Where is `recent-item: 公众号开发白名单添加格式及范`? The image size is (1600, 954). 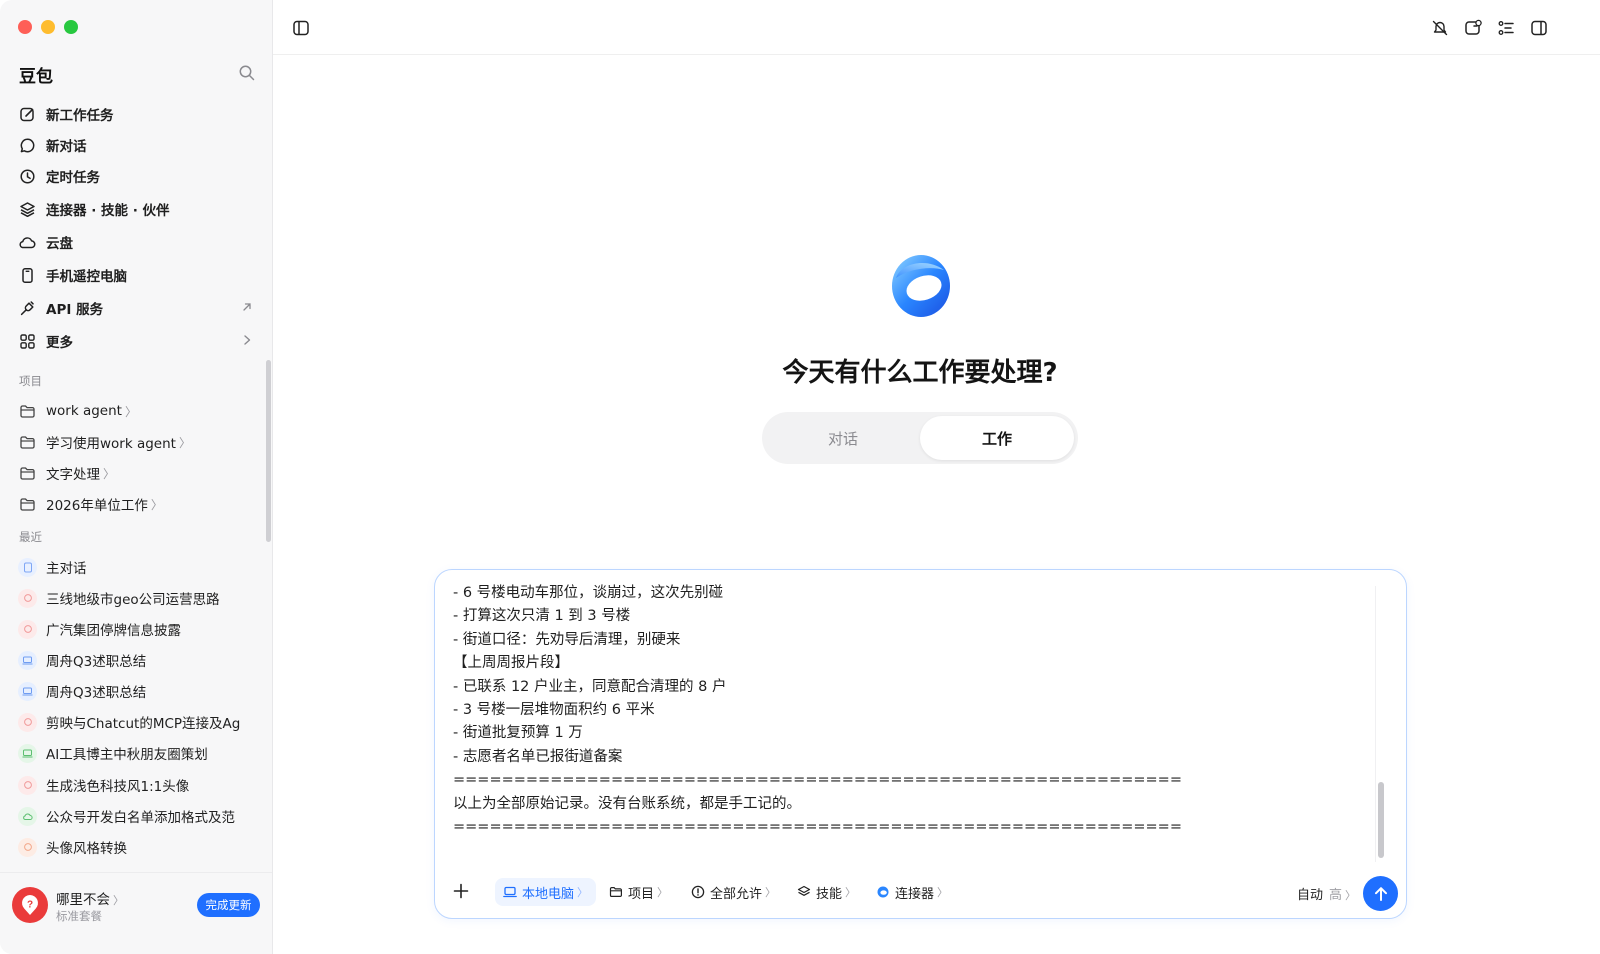
recent-item: 公众号开发白名单添加格式及范 is located at coordinates (139, 816).